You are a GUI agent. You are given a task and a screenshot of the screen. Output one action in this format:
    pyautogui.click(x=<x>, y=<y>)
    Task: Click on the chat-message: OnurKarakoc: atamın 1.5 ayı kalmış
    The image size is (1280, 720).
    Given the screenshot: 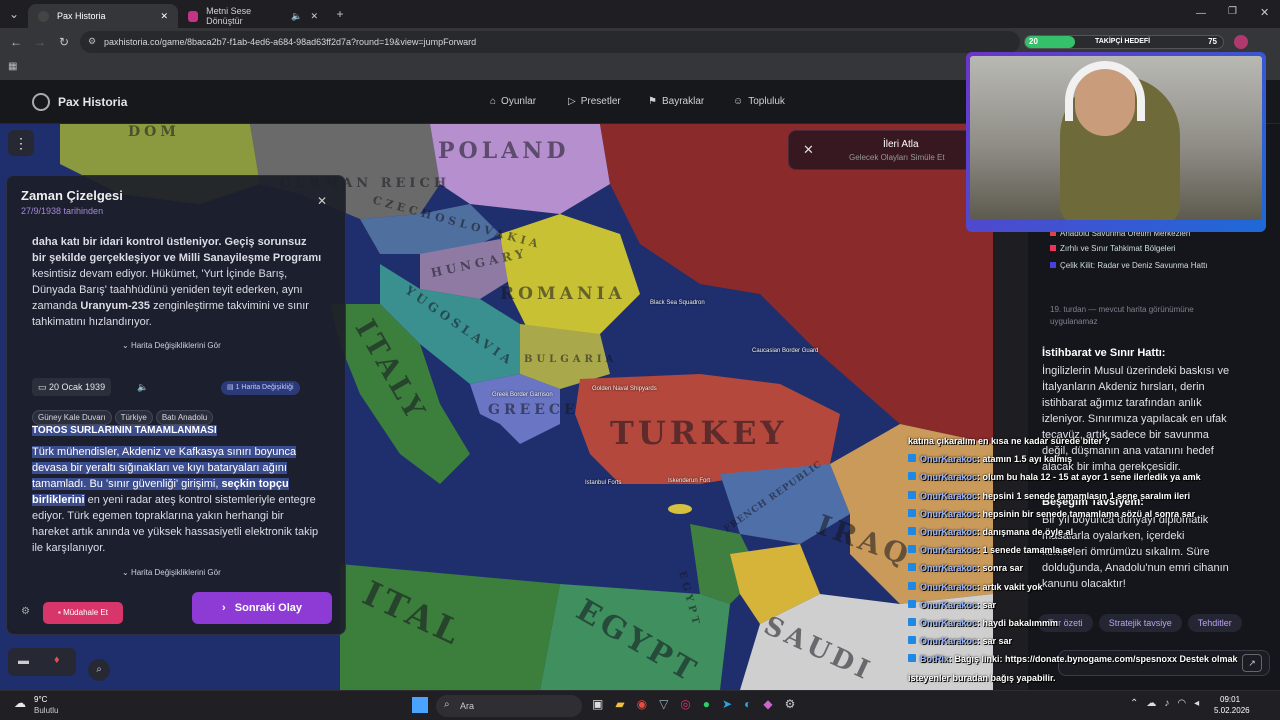 What is the action you would take?
    pyautogui.click(x=990, y=459)
    